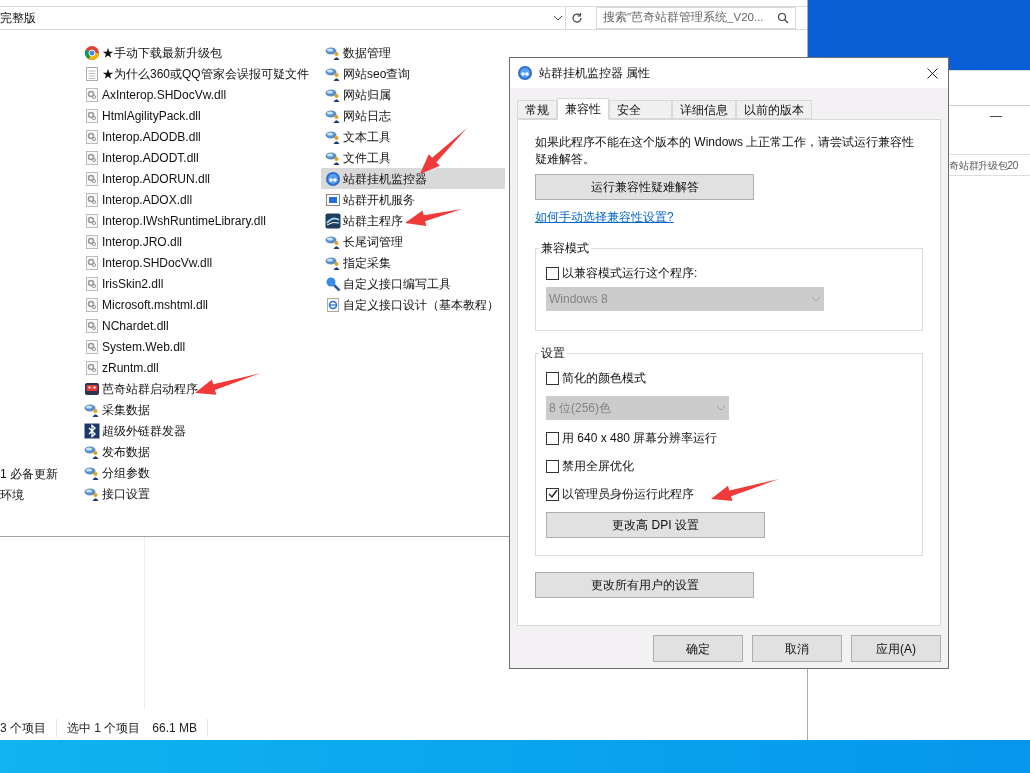  What do you see at coordinates (104, 728) in the screenshot?
I see `status-text: 选中 1 个项目` at bounding box center [104, 728].